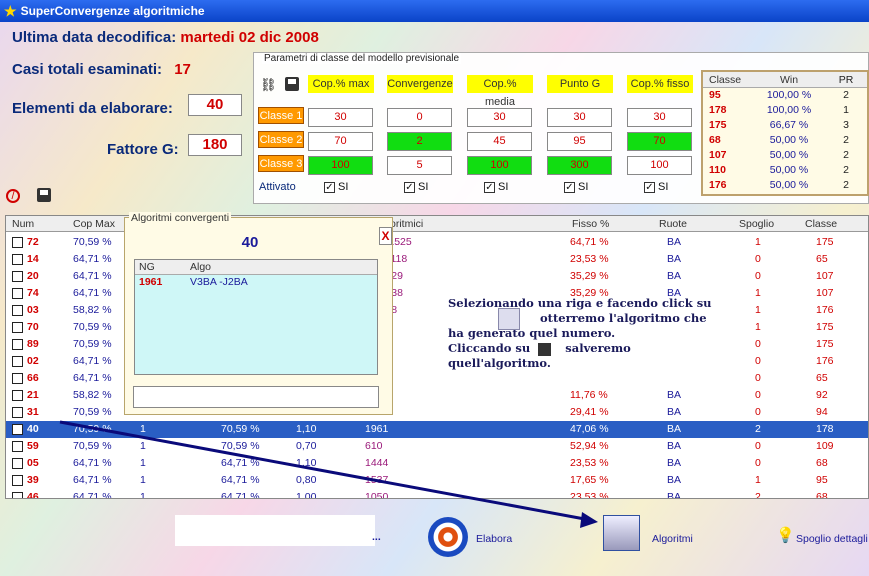 The image size is (869, 576). What do you see at coordinates (448, 537) in the screenshot?
I see `target-icon` at bounding box center [448, 537].